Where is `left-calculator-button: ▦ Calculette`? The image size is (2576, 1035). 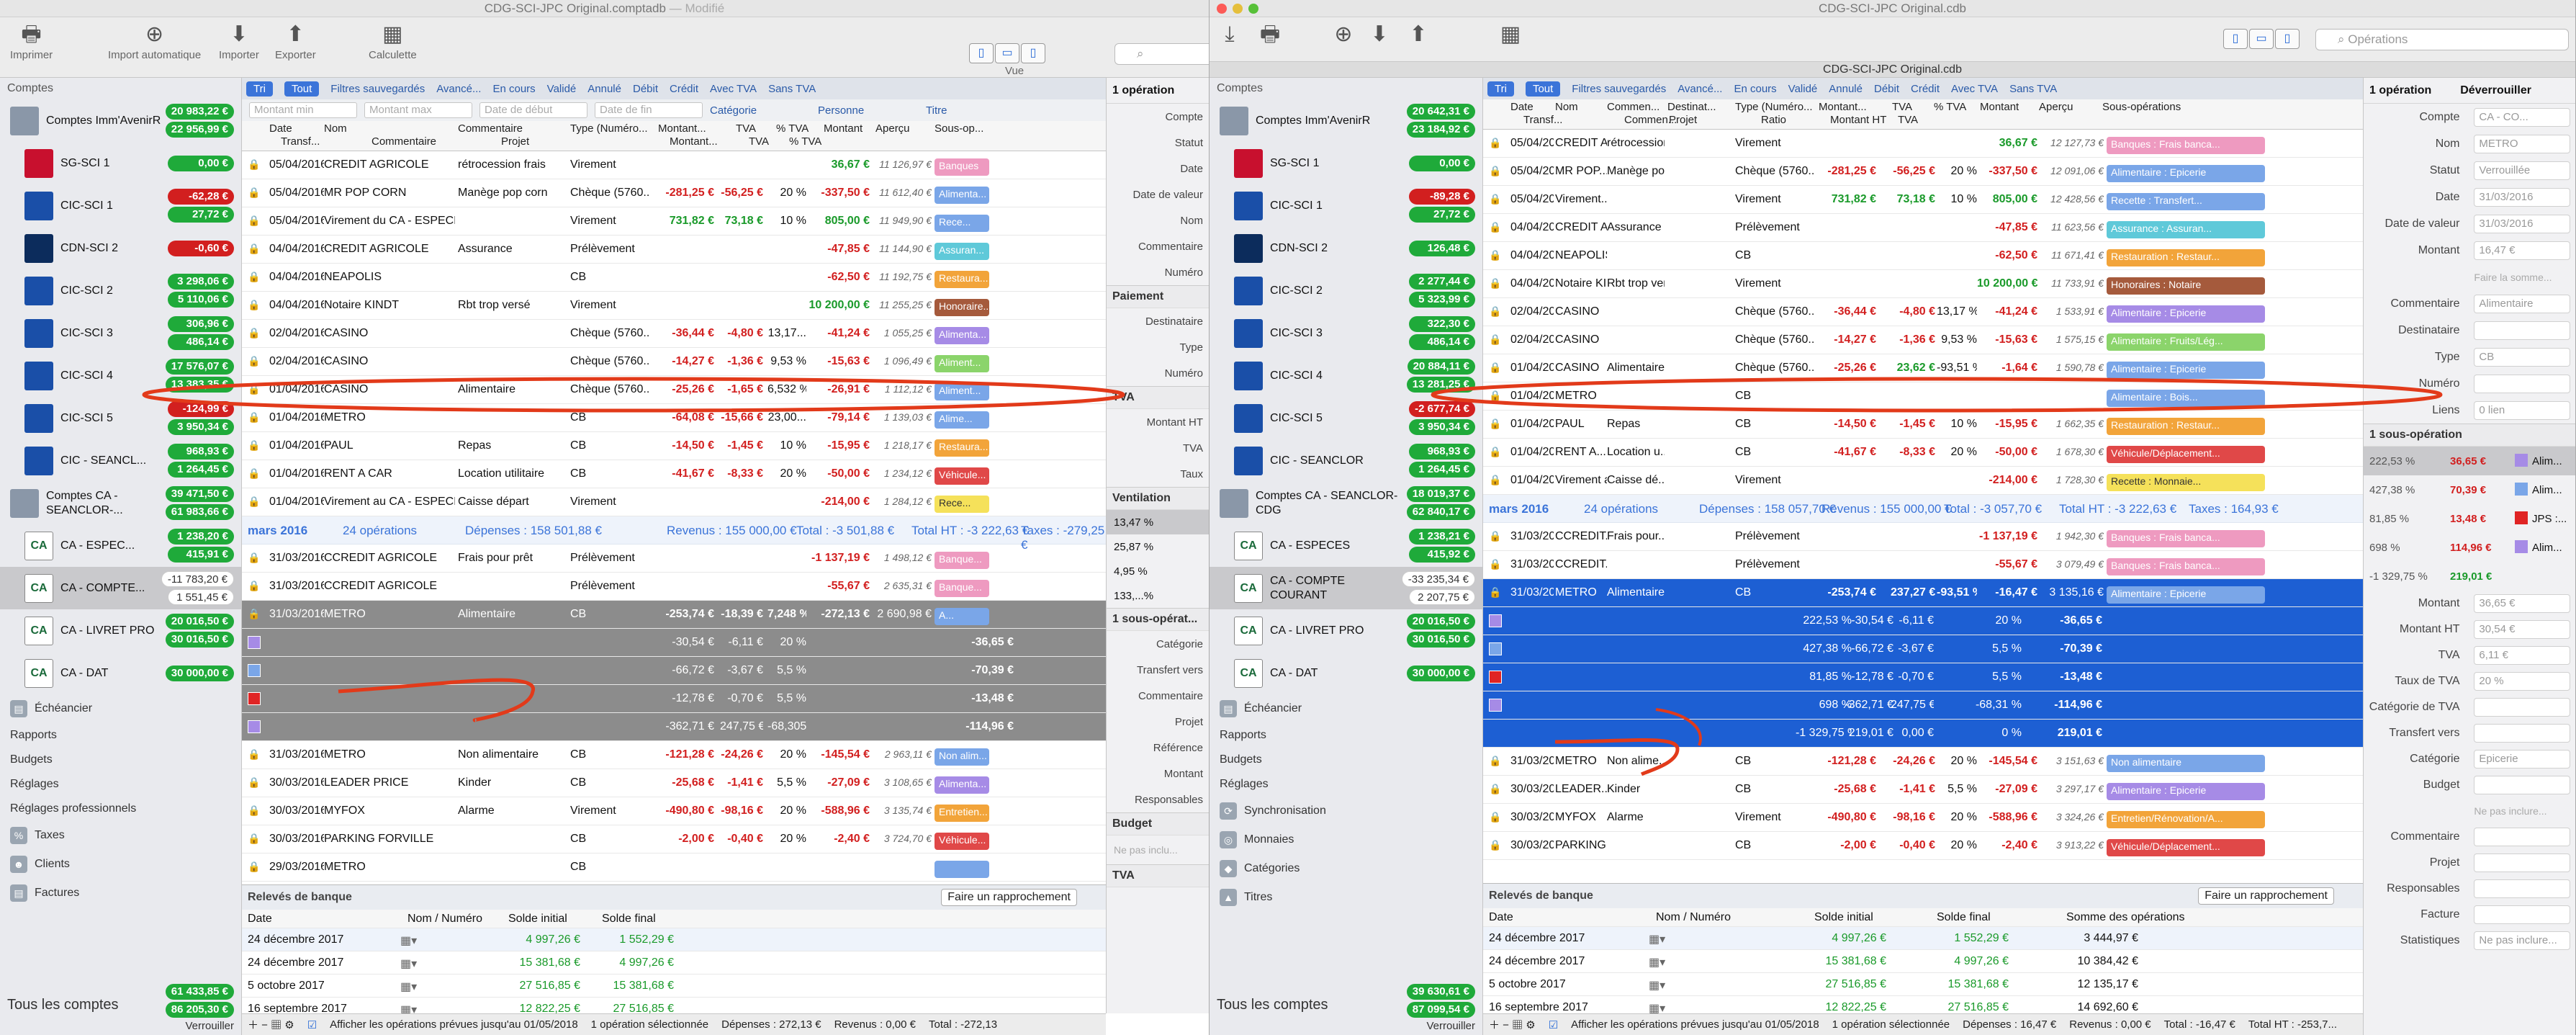 left-calculator-button: ▦ Calculette is located at coordinates (393, 40).